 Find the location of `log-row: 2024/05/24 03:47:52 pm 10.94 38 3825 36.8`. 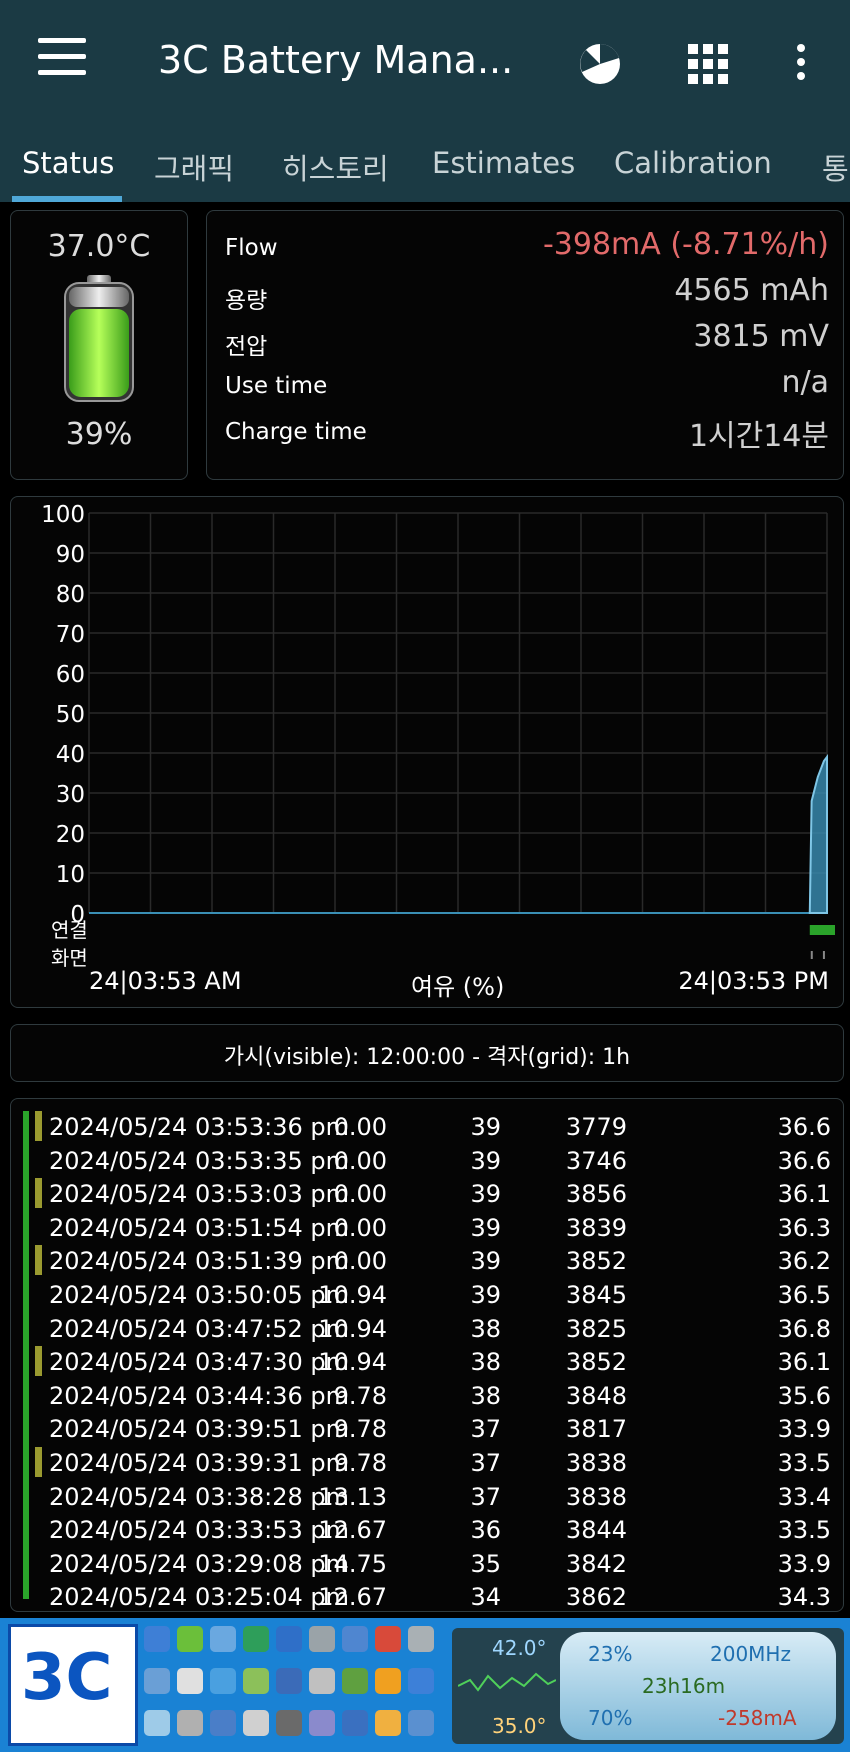

log-row: 2024/05/24 03:47:52 pm 10.94 38 3825 36.8 is located at coordinates (427, 1328).